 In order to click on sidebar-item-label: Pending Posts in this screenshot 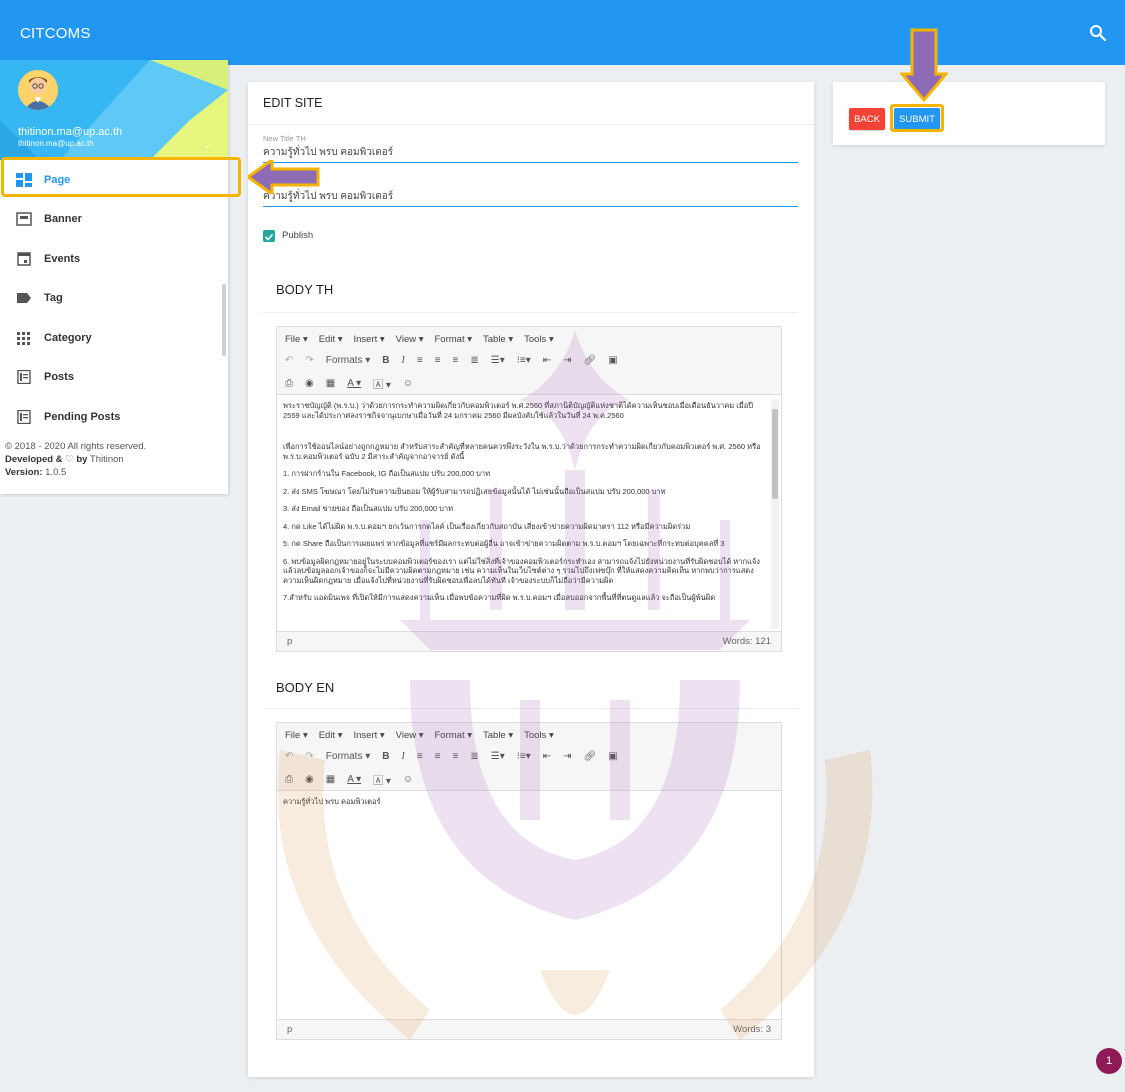, I will do `click(82, 416)`.